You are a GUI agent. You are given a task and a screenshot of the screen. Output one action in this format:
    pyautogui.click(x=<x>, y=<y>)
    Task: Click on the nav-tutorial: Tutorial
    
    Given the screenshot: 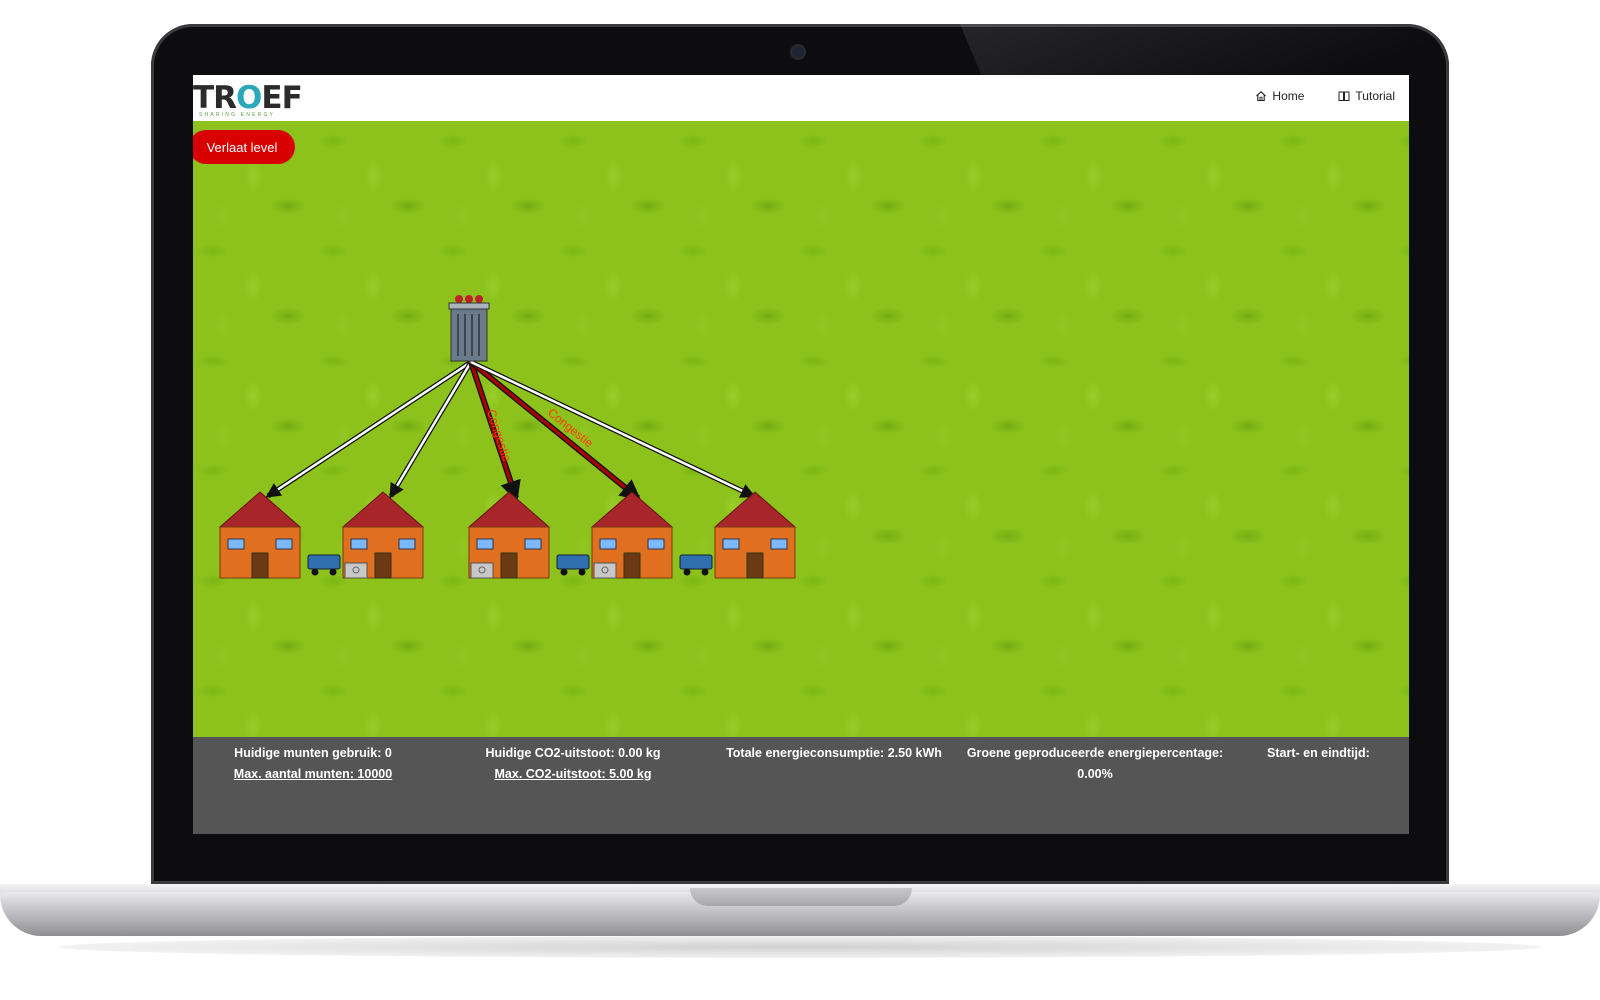 What is the action you would take?
    pyautogui.click(x=1366, y=96)
    